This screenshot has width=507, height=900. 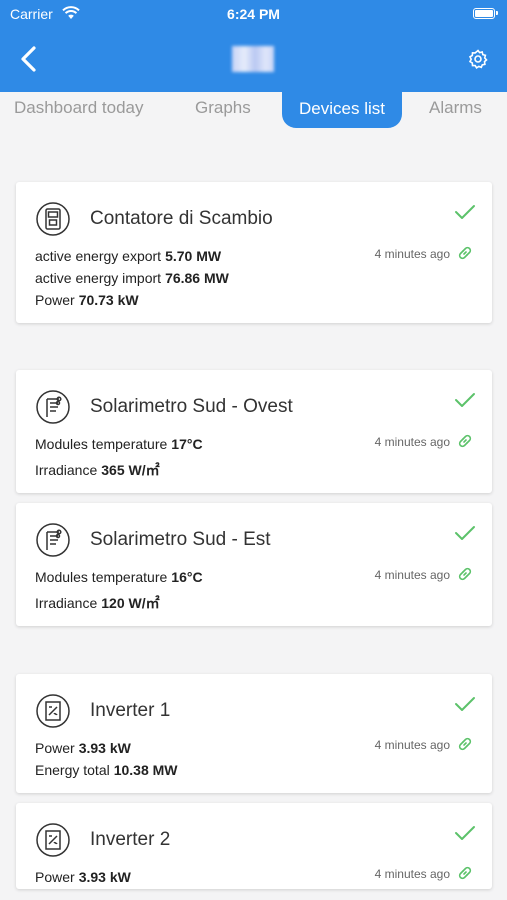 What do you see at coordinates (197, 278) in the screenshot?
I see `metric-value: 76.86 MW` at bounding box center [197, 278].